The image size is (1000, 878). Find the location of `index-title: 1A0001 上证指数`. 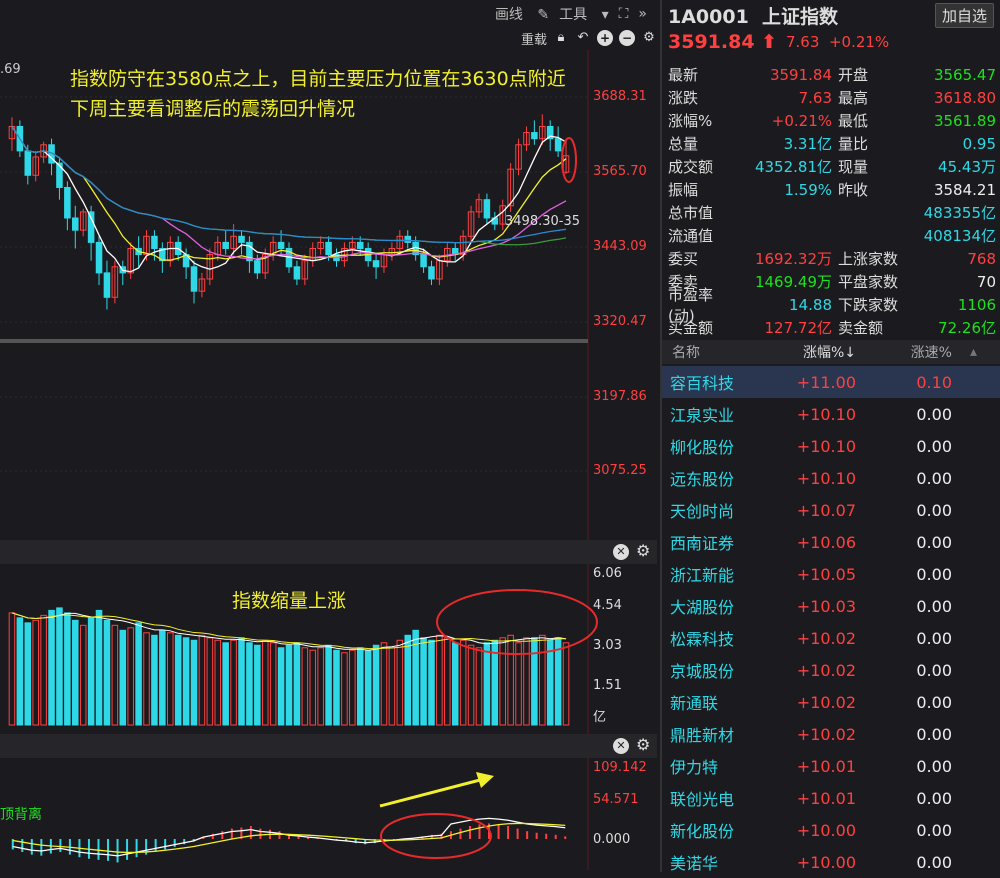

index-title: 1A0001 上证指数 is located at coordinates (753, 17).